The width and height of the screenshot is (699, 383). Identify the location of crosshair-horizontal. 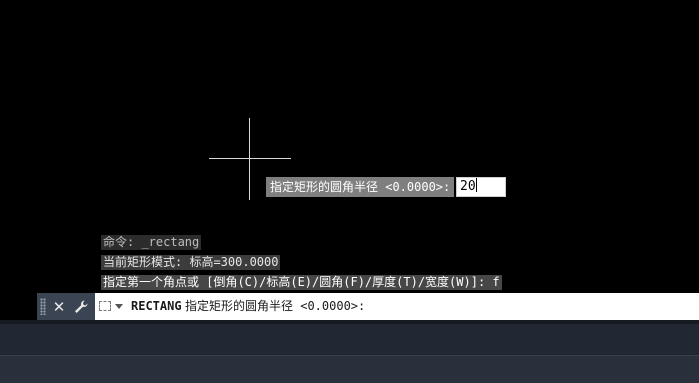
(250, 158).